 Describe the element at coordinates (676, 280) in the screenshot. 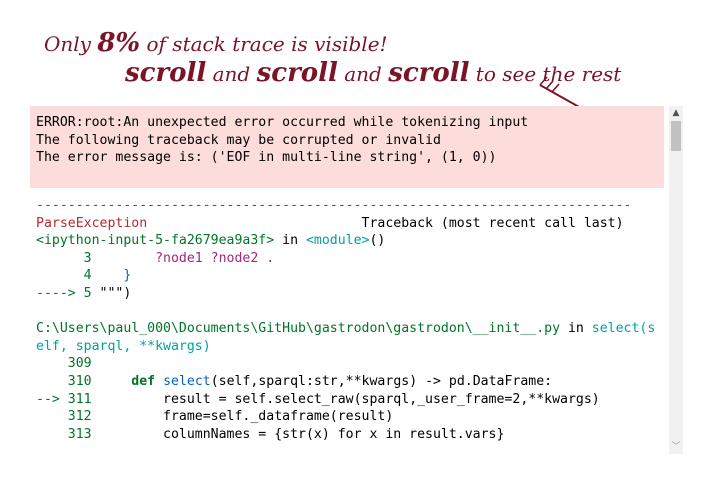

I see `vertical-scrollbar: ▲ ﹀` at that location.